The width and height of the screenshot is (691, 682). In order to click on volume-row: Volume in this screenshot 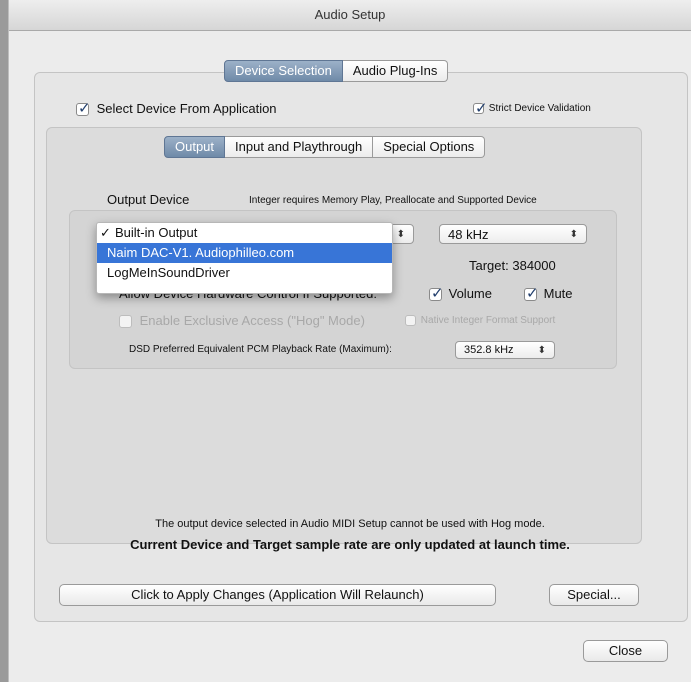, I will do `click(460, 293)`.